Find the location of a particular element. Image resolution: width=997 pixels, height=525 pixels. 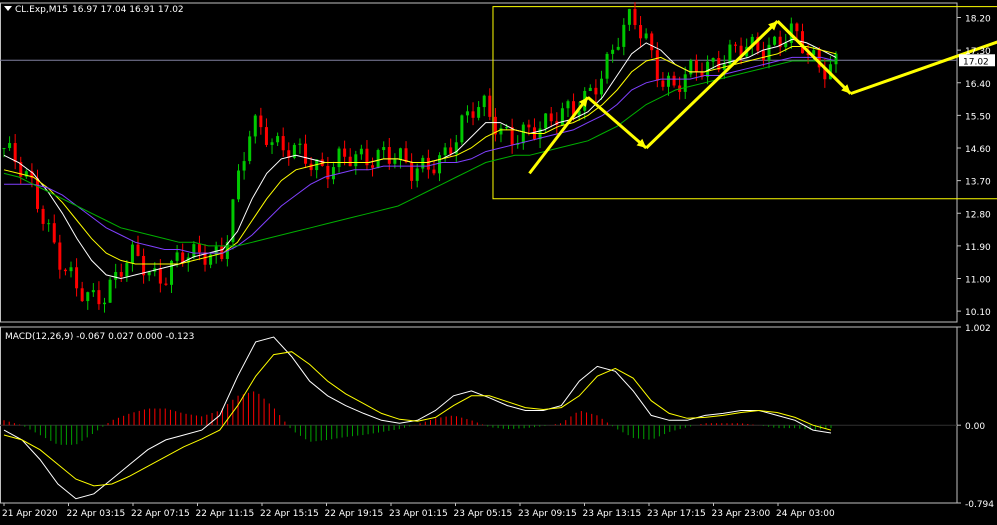

macd-tick-label: 0.00 is located at coordinates (975, 427).